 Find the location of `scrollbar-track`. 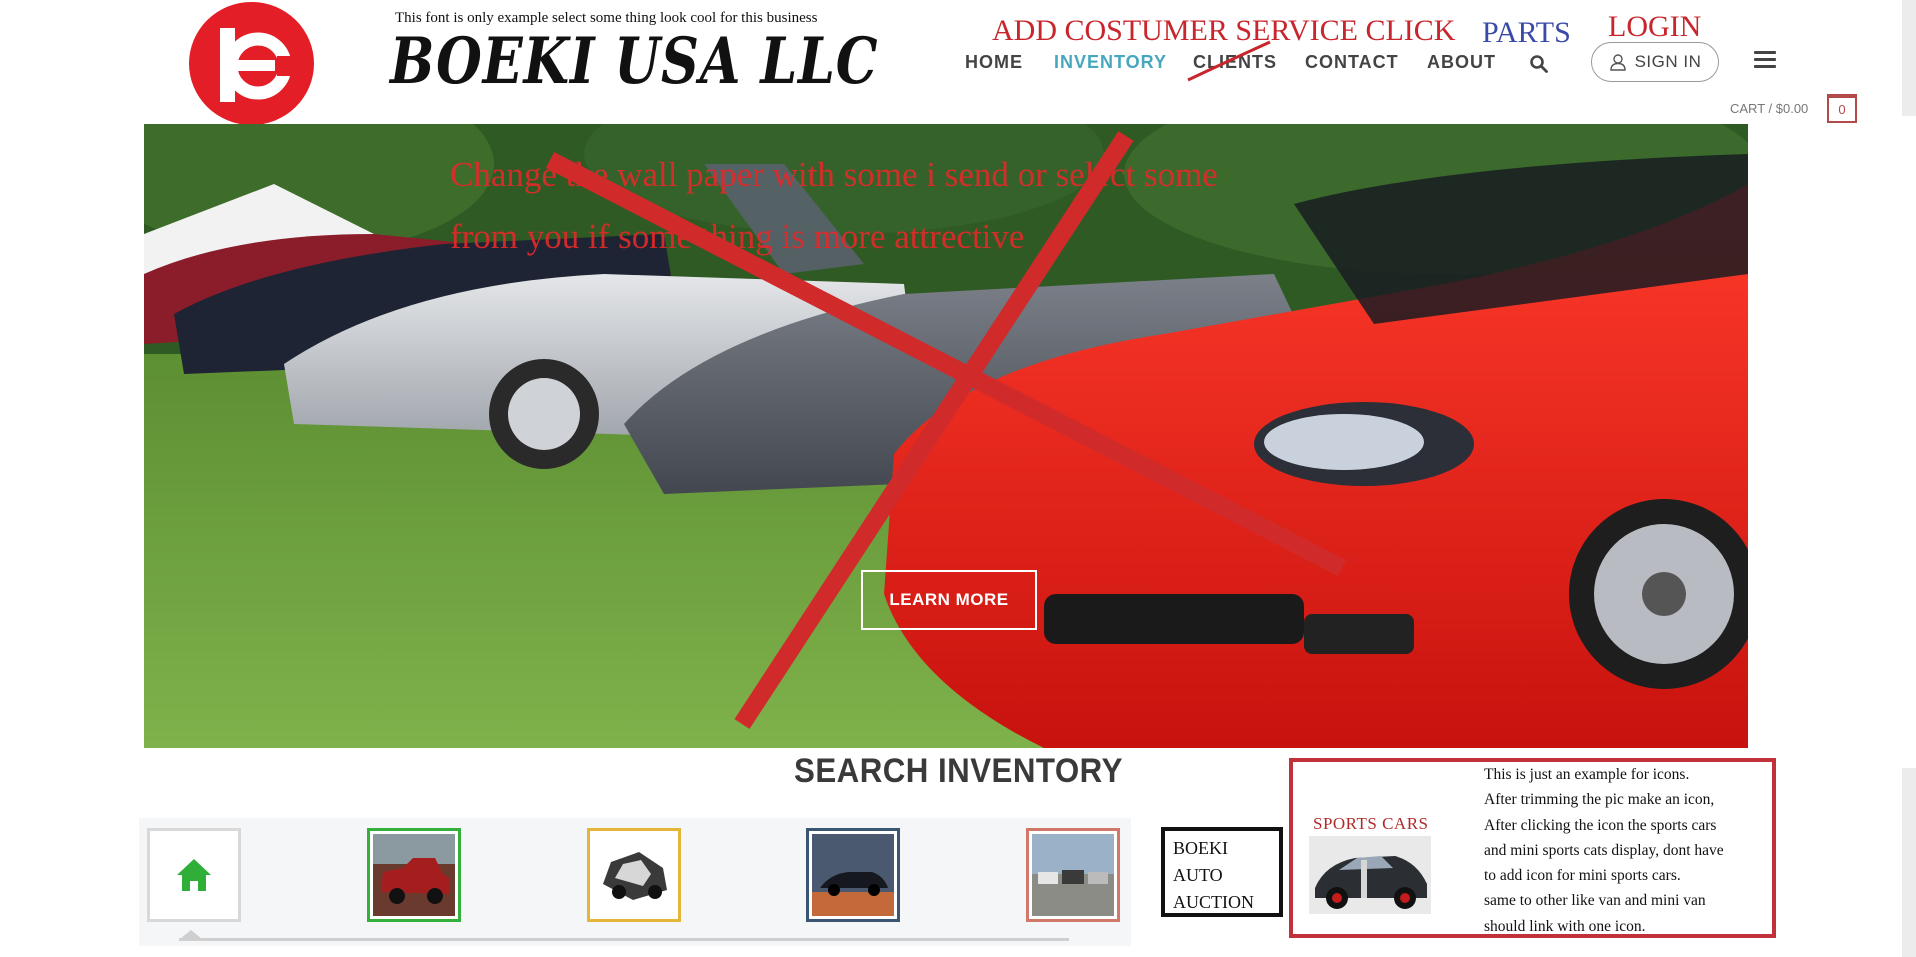

scrollbar-track is located at coordinates (1909, 58).